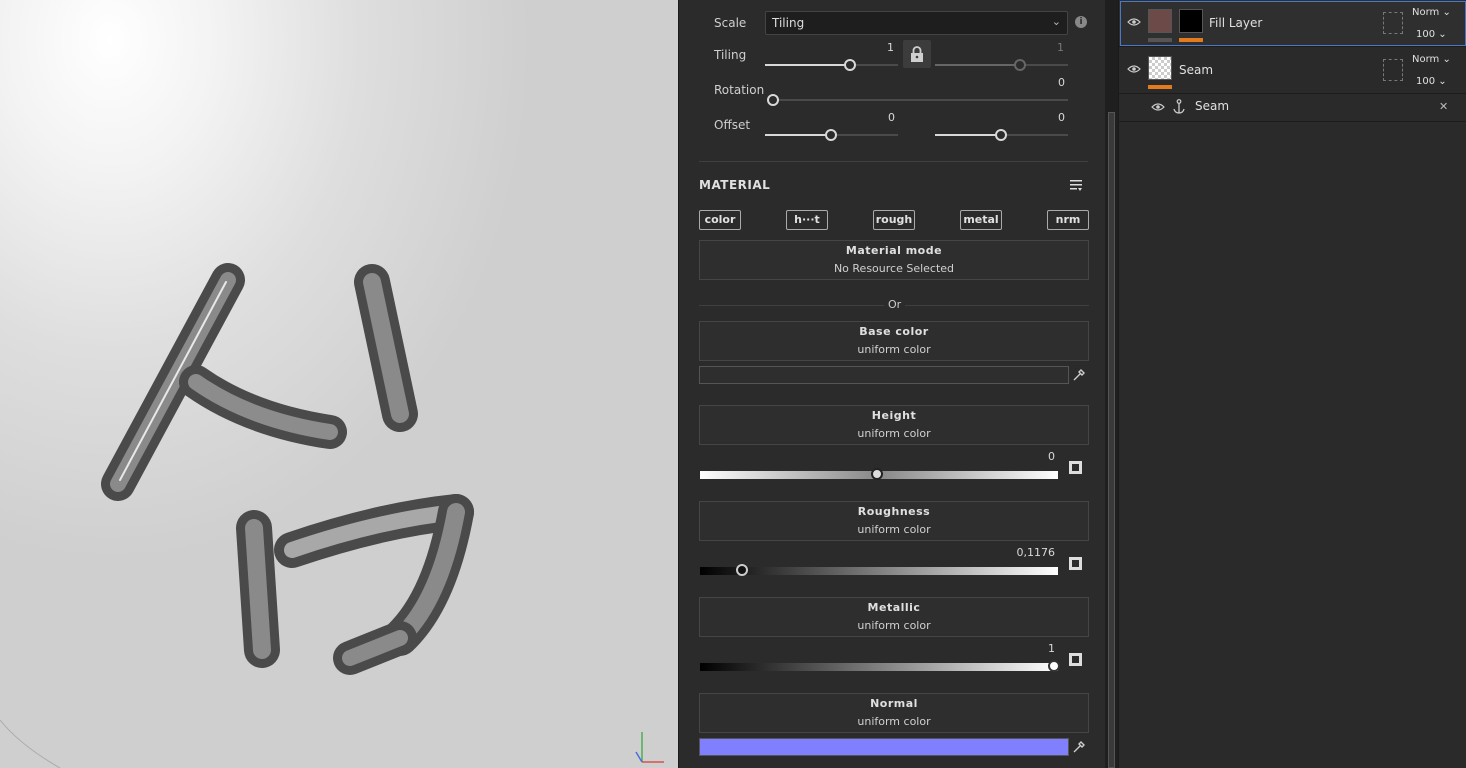 Image resolution: width=1466 pixels, height=768 pixels. I want to click on channel-rough-button: rough, so click(894, 220).